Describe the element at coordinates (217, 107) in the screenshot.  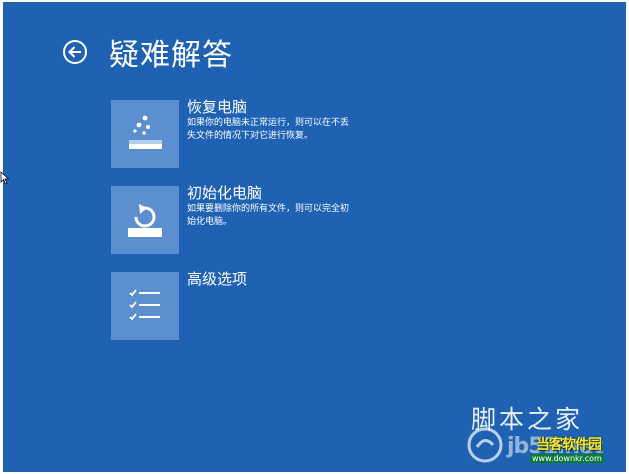
I see `refresh-pc-title: 恢复电脑` at that location.